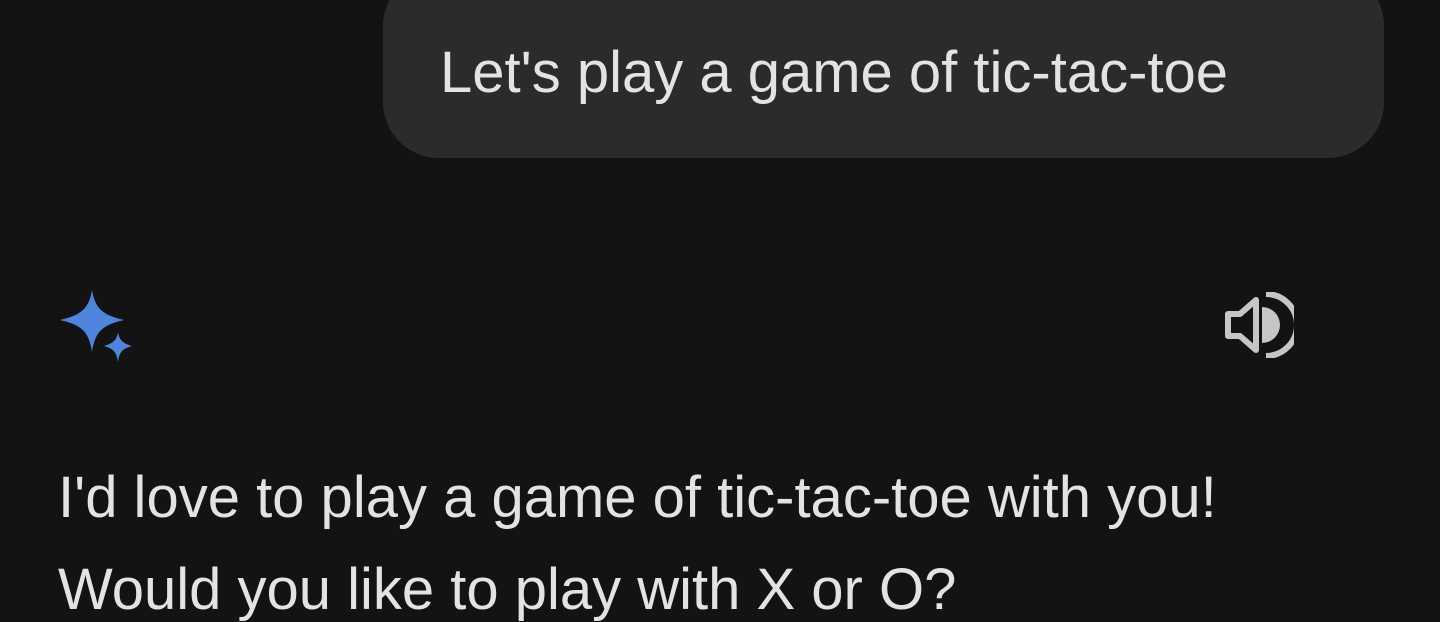  Describe the element at coordinates (507, 589) in the screenshot. I see `assistant-response-line-2: Would you like to play with X or O?` at that location.